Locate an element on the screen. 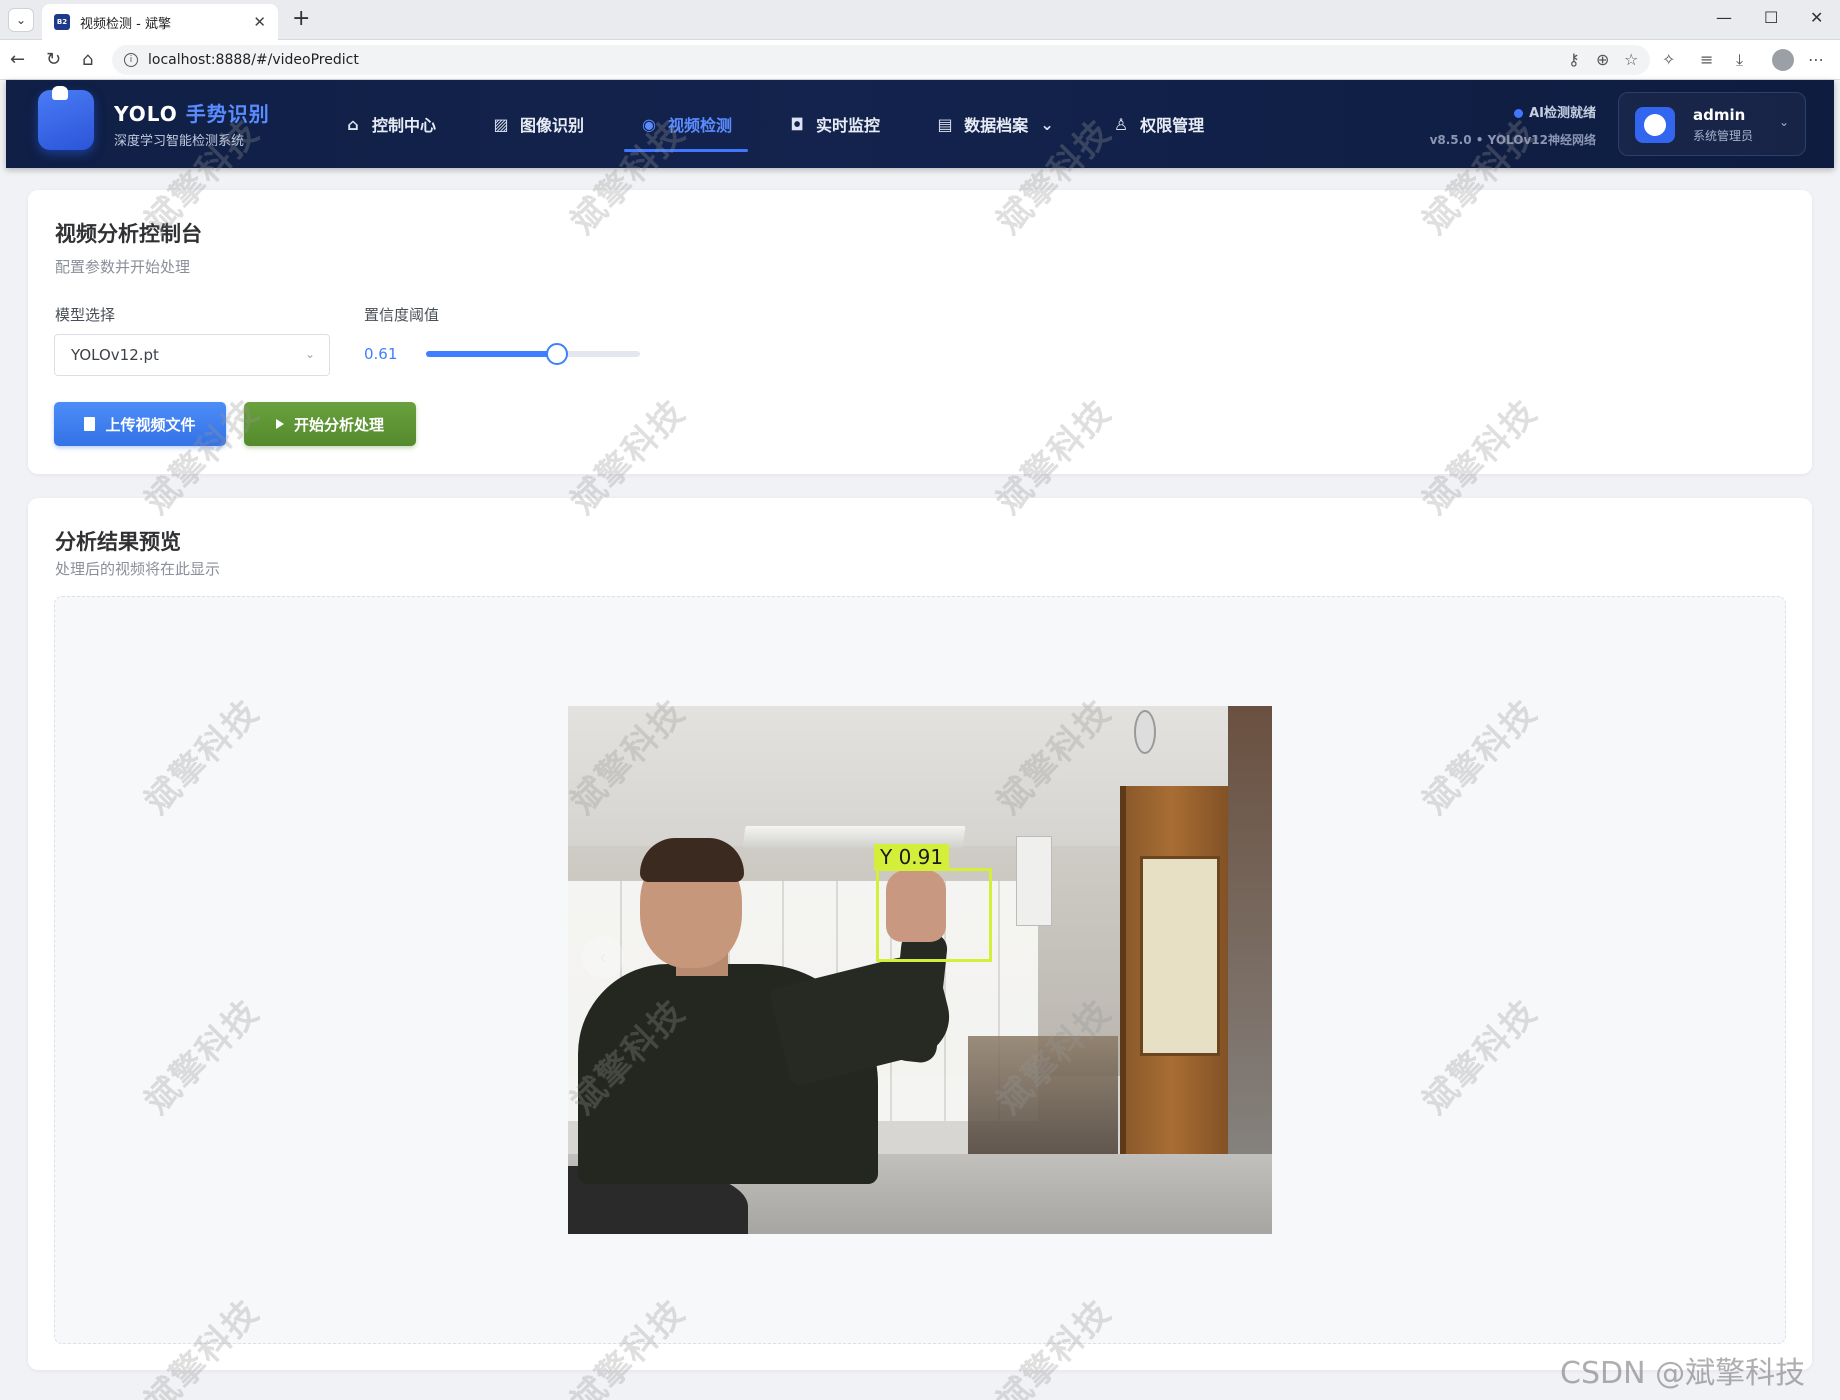  upload-button-label: 上传视频文件 is located at coordinates (150, 424).